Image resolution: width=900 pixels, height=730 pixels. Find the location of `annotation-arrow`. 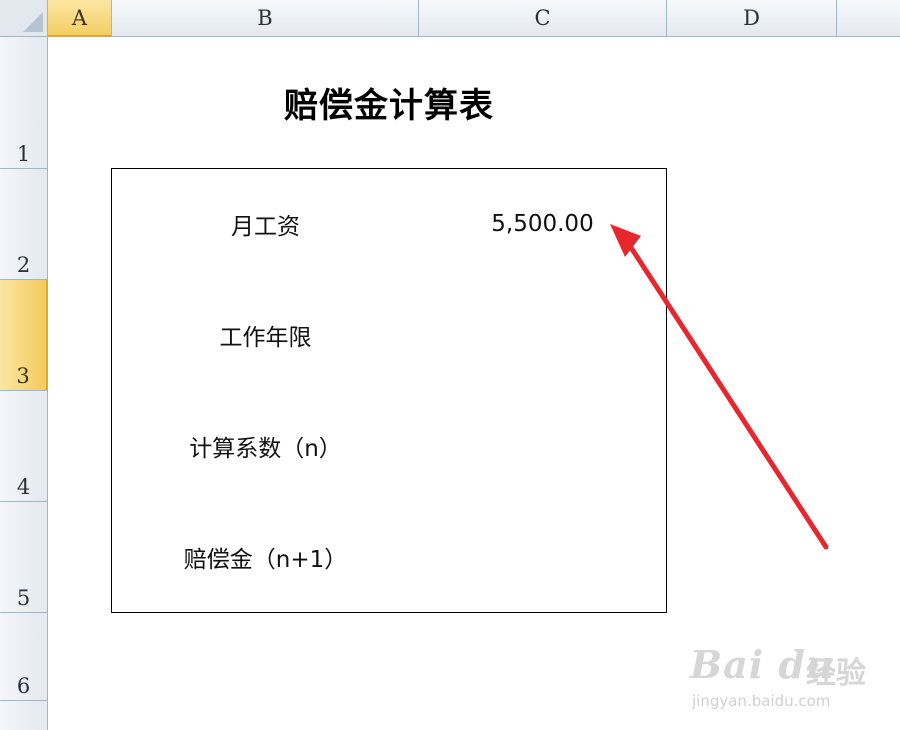

annotation-arrow is located at coordinates (719, 387).